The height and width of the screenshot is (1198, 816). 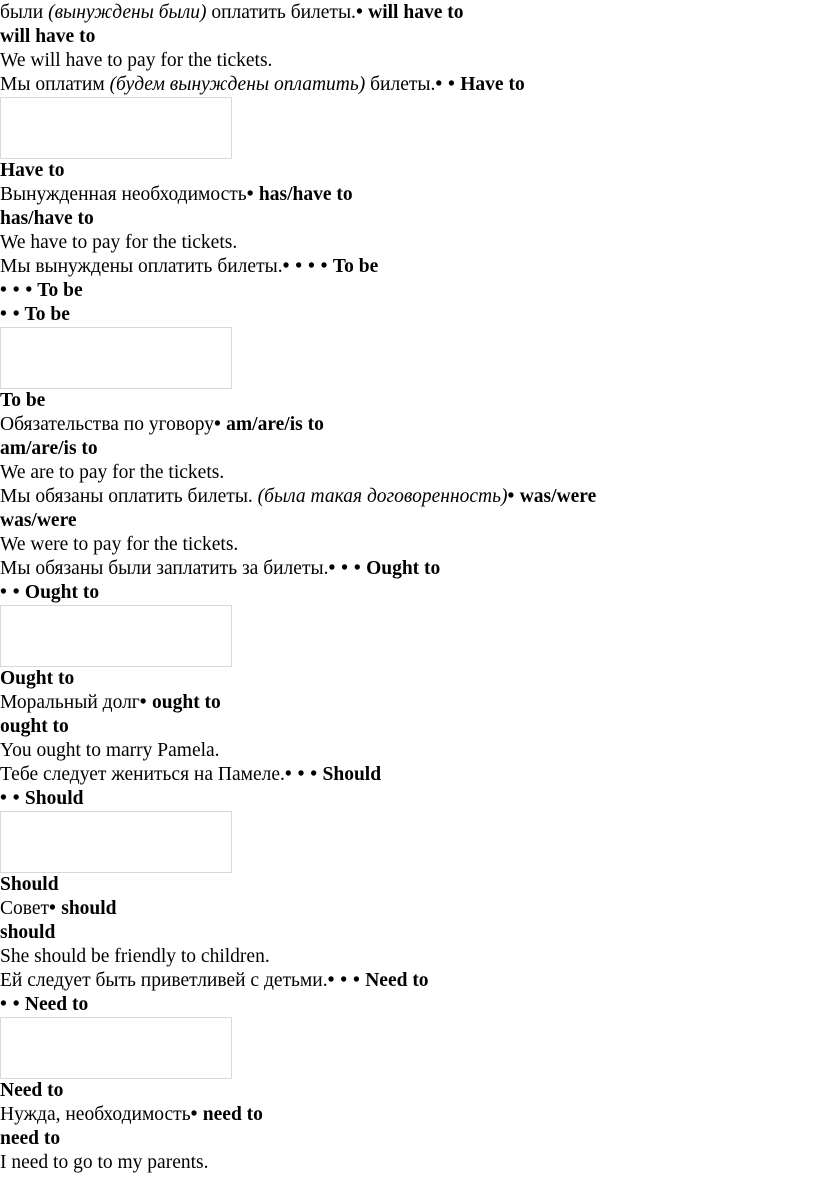 What do you see at coordinates (408, 521) in the screenshot?
I see `text-line: was/were` at bounding box center [408, 521].